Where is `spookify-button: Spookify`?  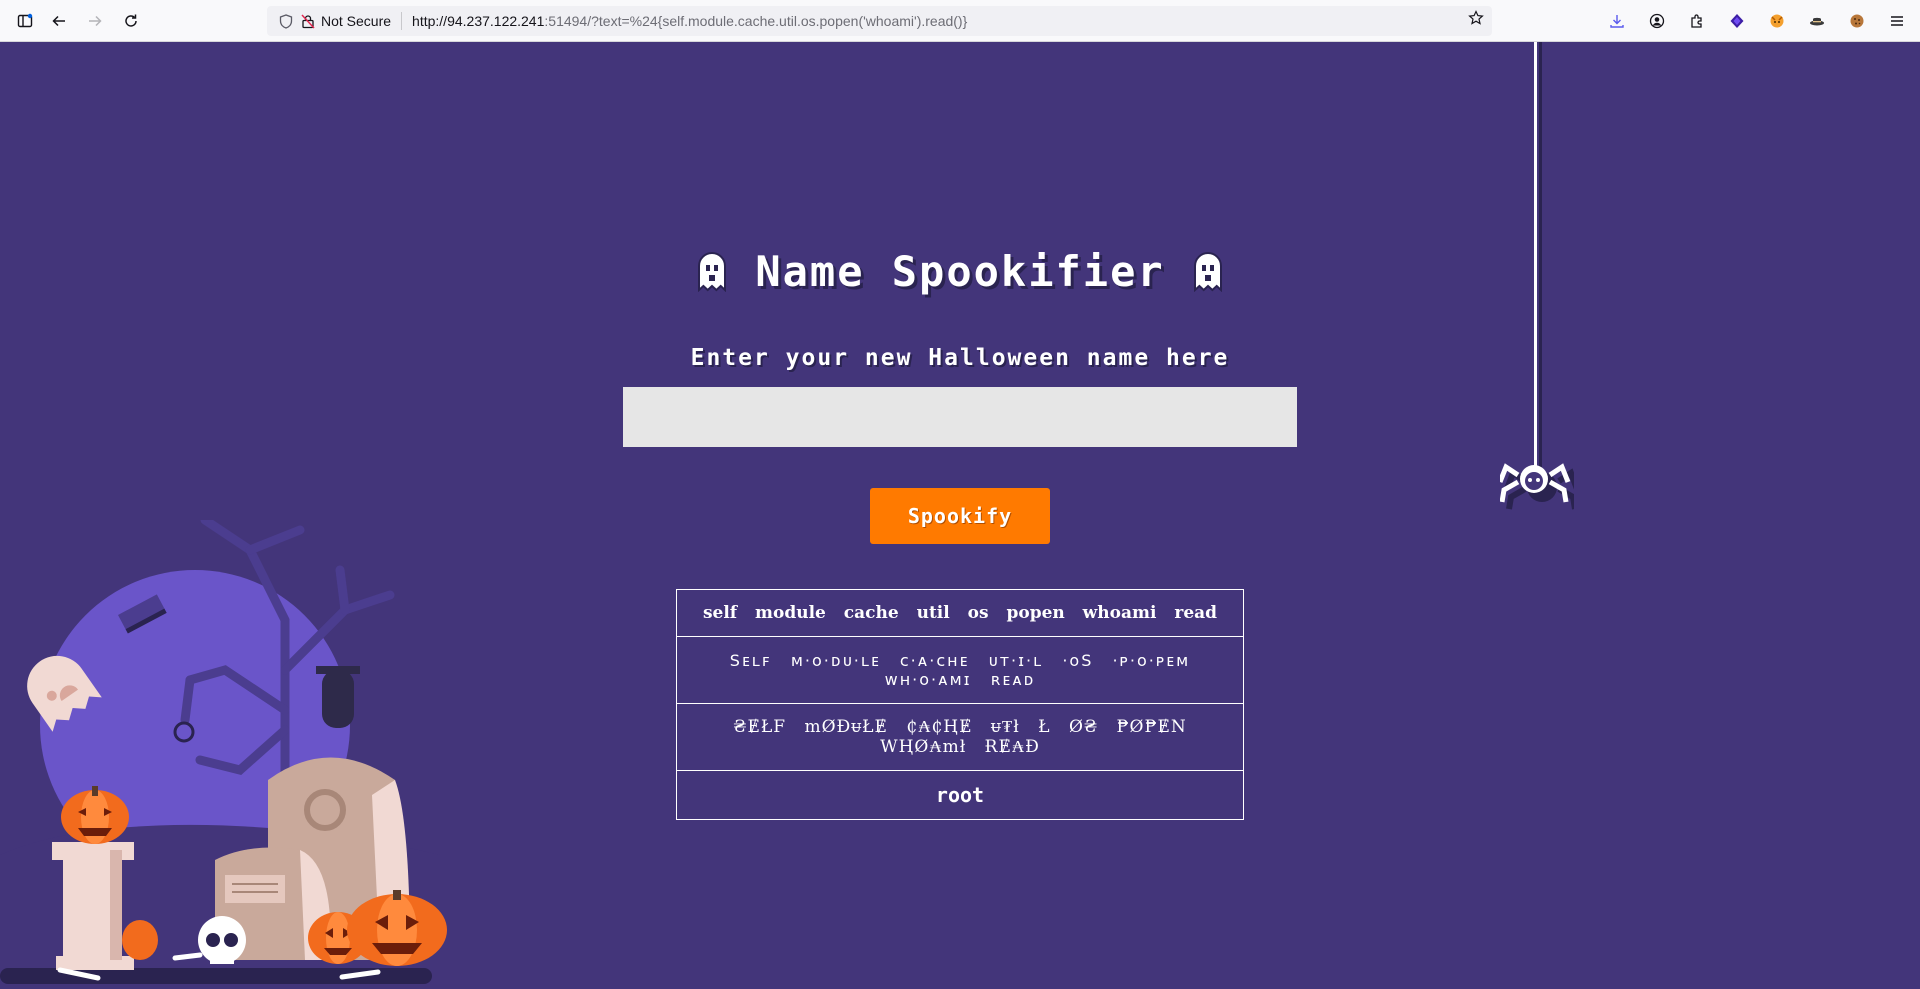 spookify-button: Spookify is located at coordinates (960, 516).